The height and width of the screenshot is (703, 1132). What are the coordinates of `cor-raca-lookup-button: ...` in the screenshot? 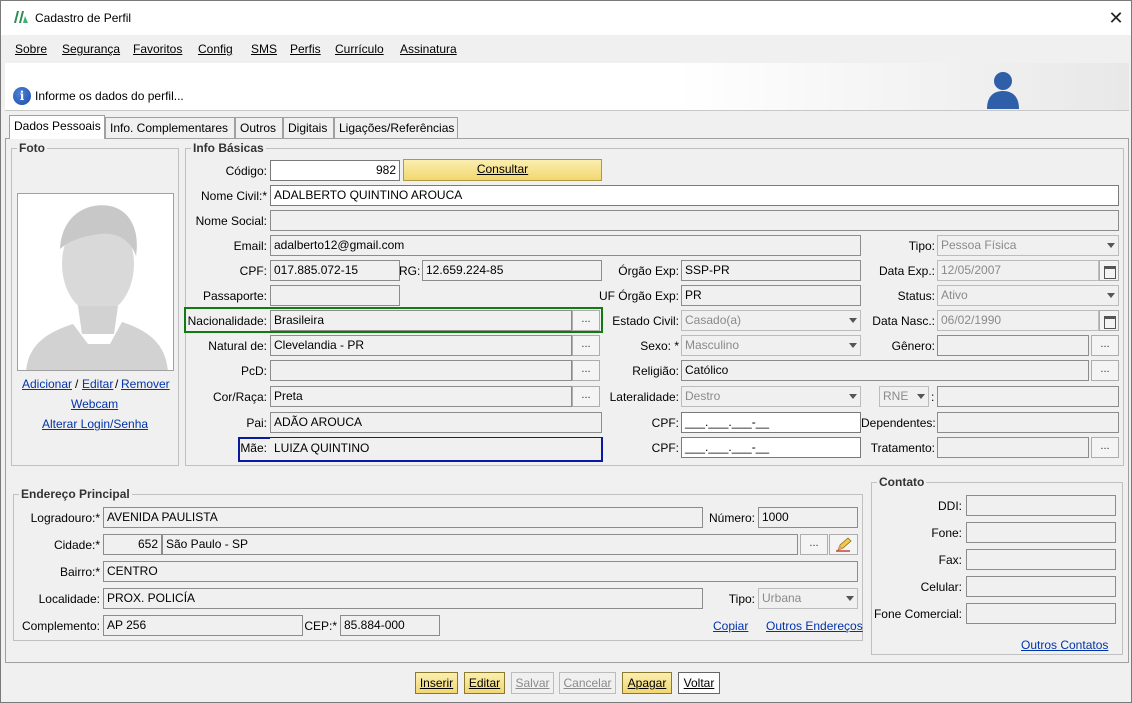 It's located at (586, 396).